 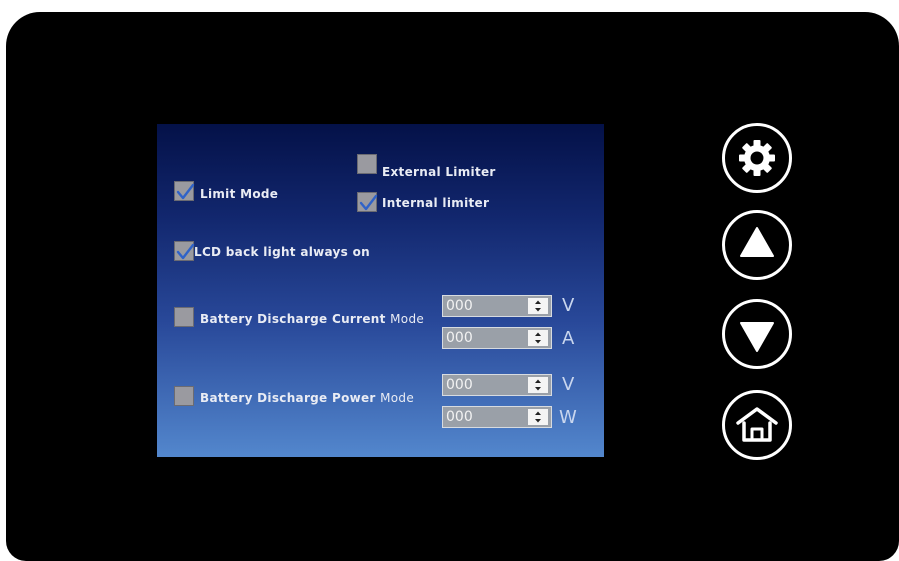 What do you see at coordinates (397, 398) in the screenshot?
I see `battery-power-mode-label-mode: Mode` at bounding box center [397, 398].